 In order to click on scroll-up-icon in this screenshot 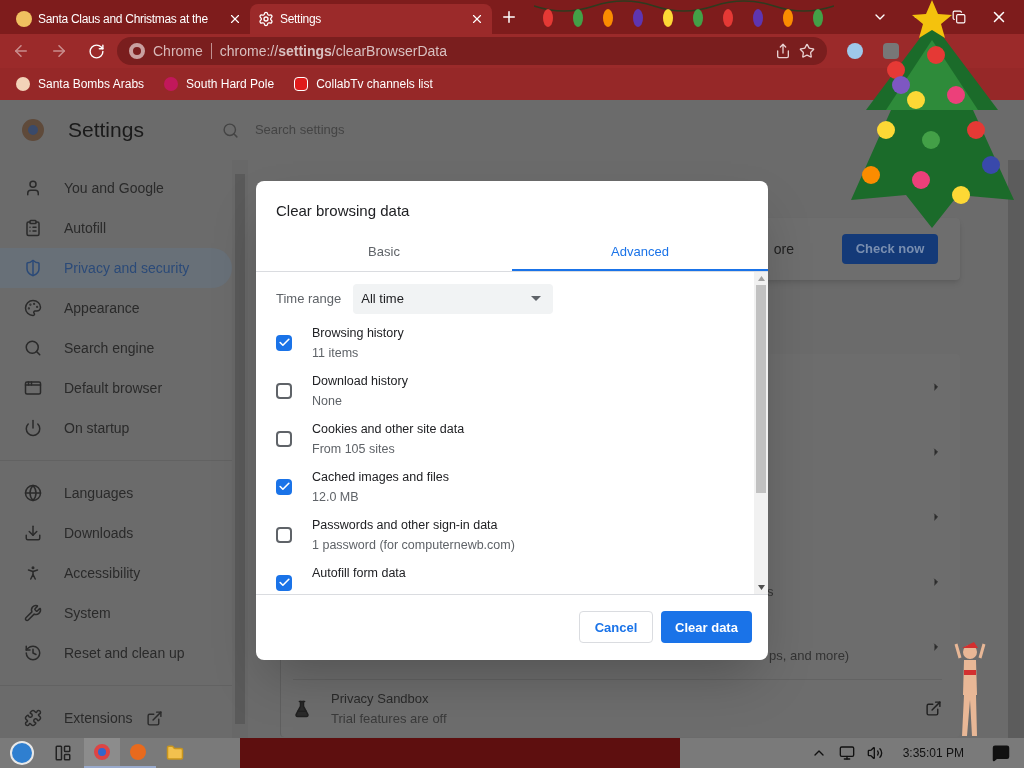, I will do `click(761, 278)`.